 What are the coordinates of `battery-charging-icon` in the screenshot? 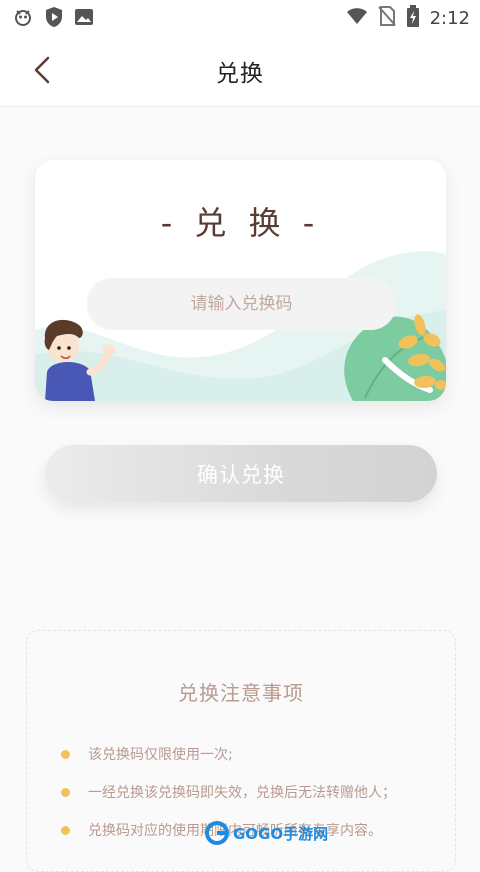 It's located at (413, 18).